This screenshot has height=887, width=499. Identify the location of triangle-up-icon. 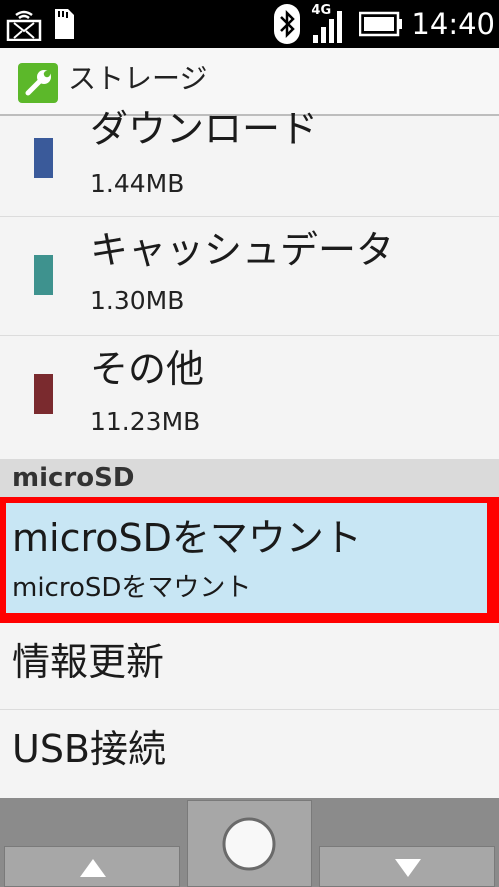
(93, 868).